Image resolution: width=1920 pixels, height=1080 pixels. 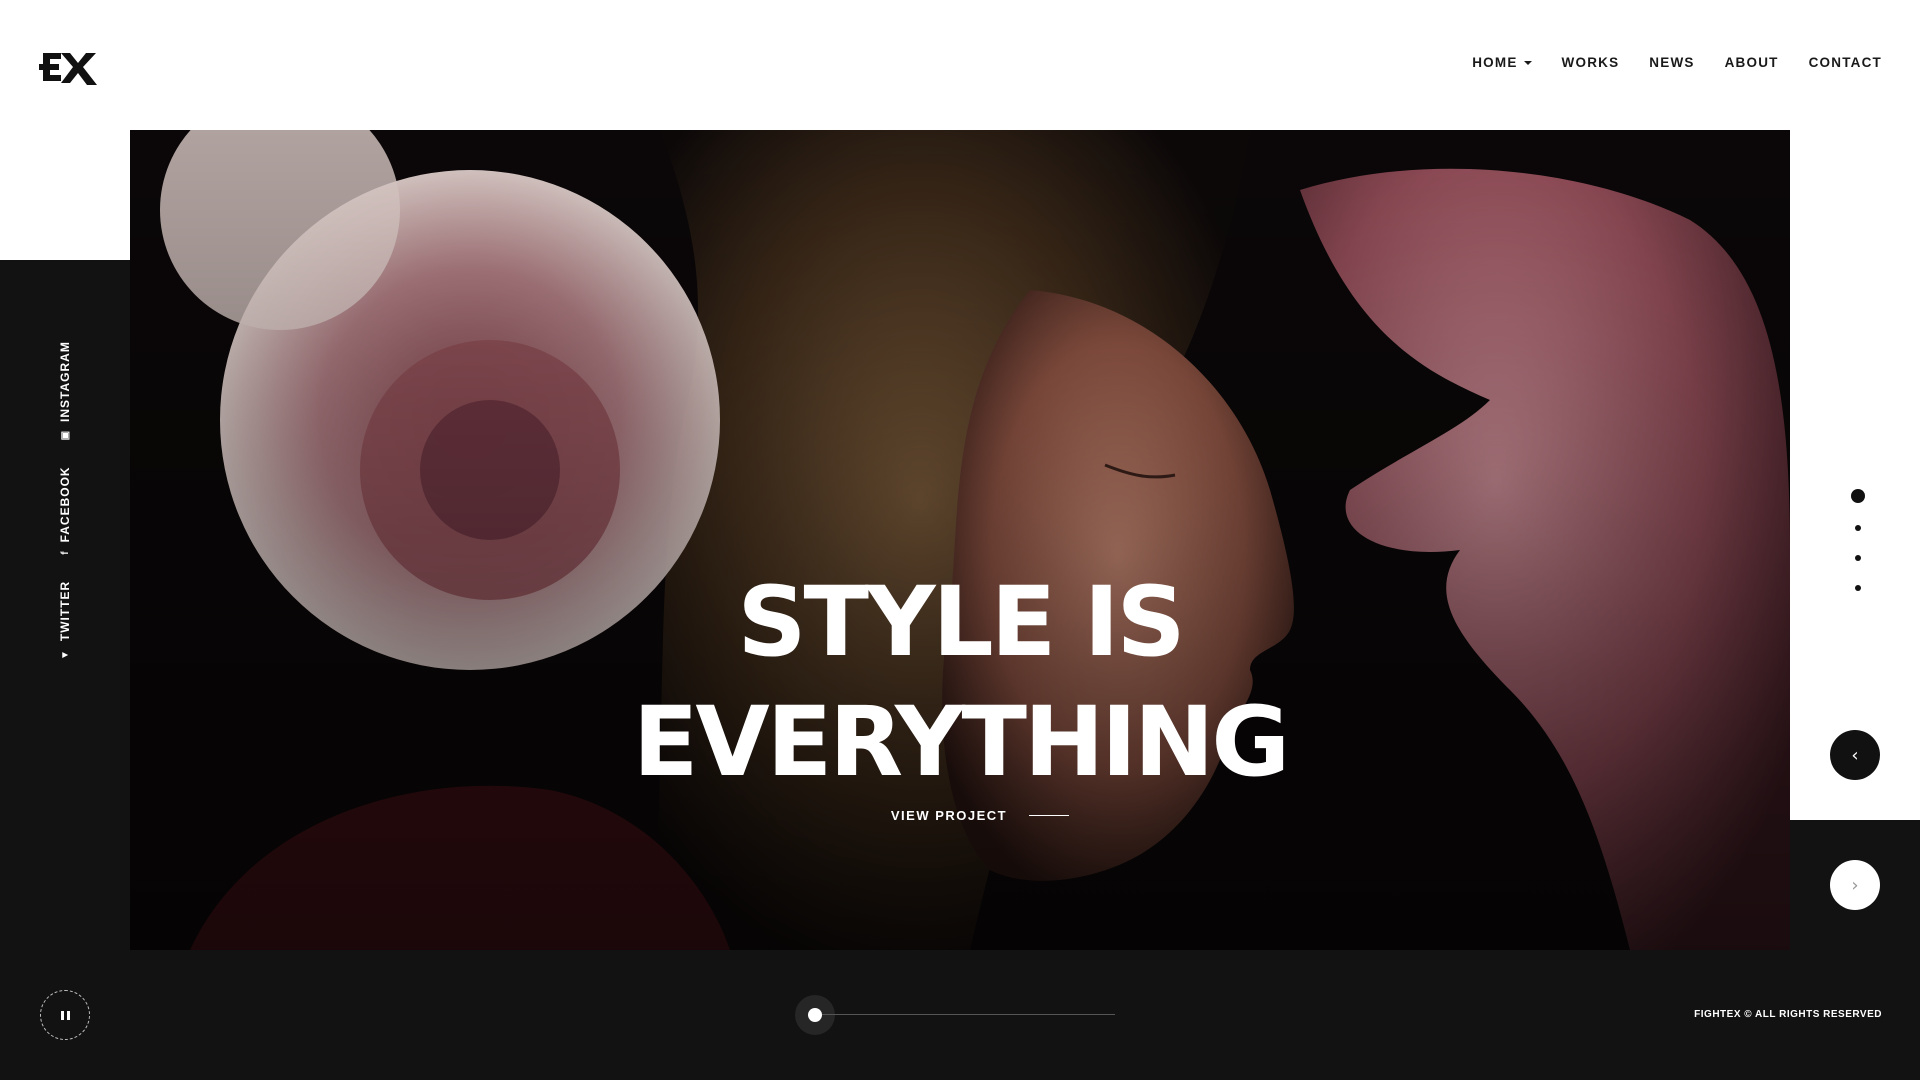 I want to click on pause-button, so click(x=65, y=1015).